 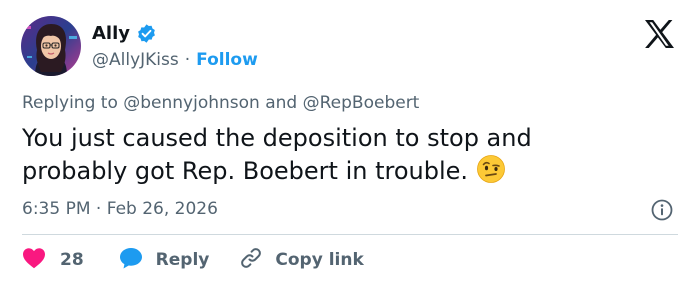 What do you see at coordinates (659, 34) in the screenshot?
I see `x-logo-icon` at bounding box center [659, 34].